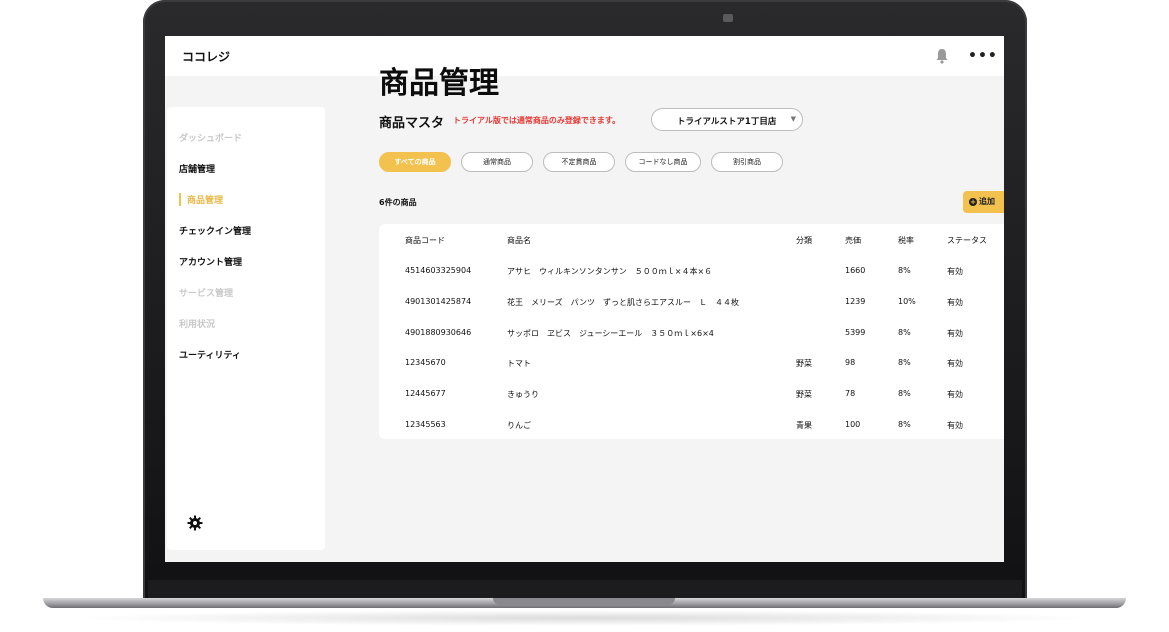 The width and height of the screenshot is (1169, 632). I want to click on cell-price: 1660, so click(855, 270).